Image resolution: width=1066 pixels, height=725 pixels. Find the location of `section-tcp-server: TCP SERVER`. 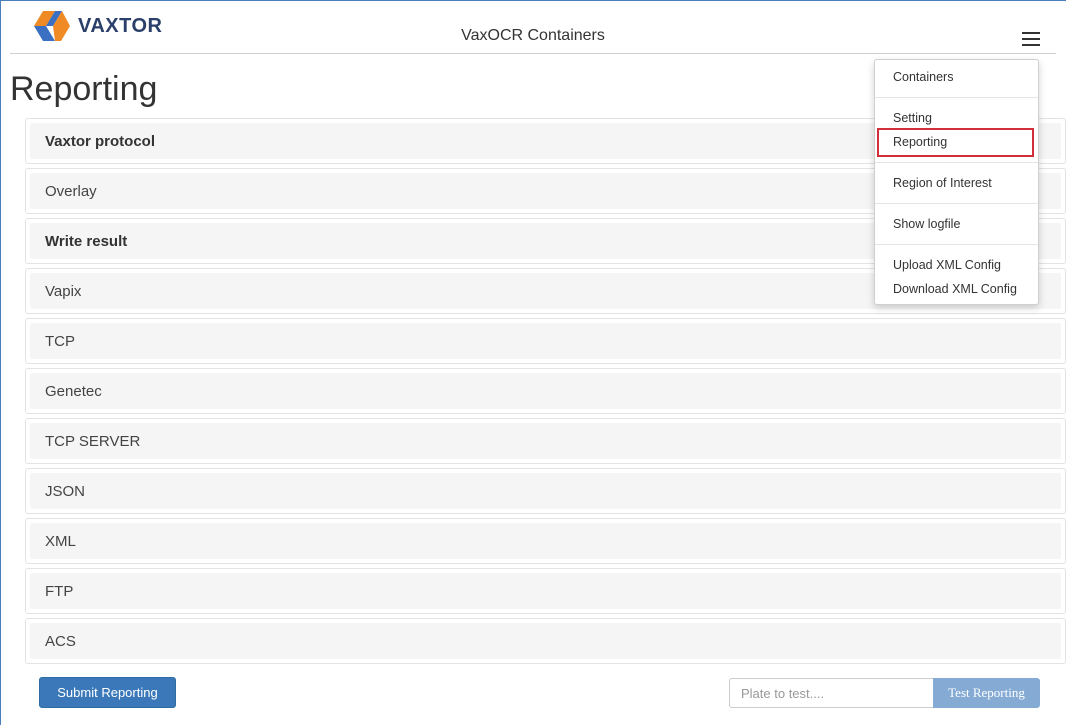

section-tcp-server: TCP SERVER is located at coordinates (545, 441).